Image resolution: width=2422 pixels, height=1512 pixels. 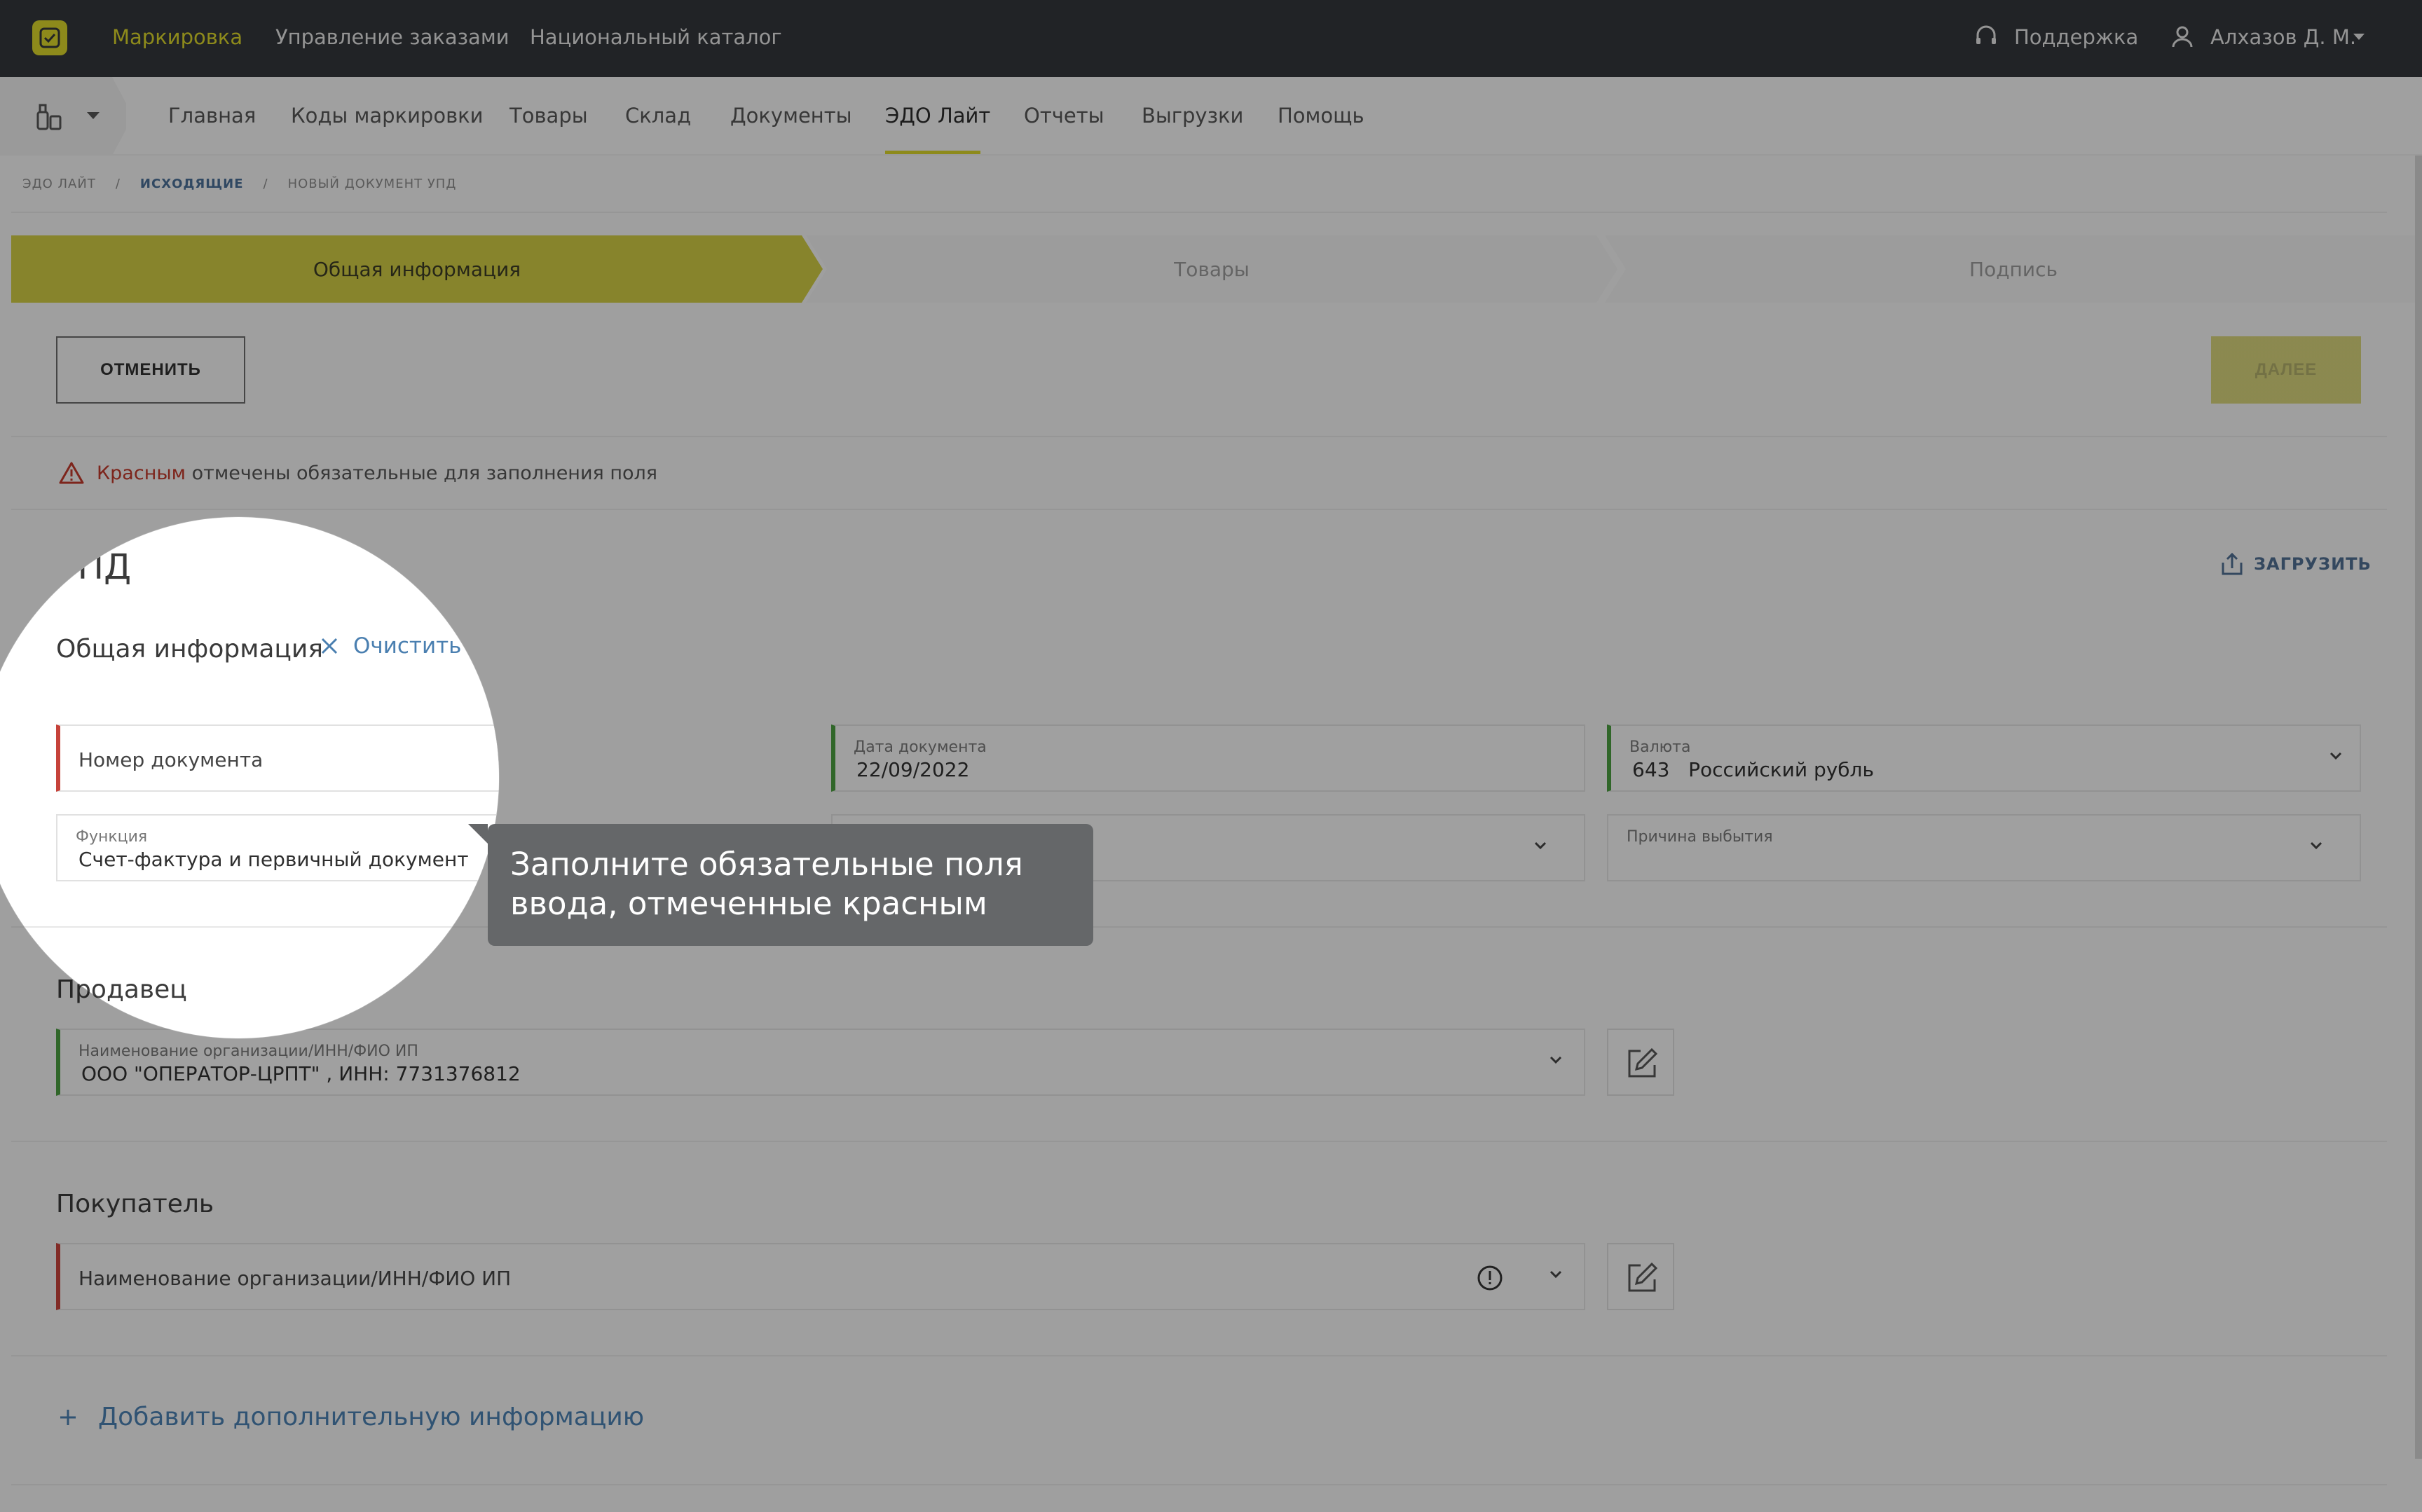 I want to click on buyer-heading: Покупатель, so click(x=135, y=1204).